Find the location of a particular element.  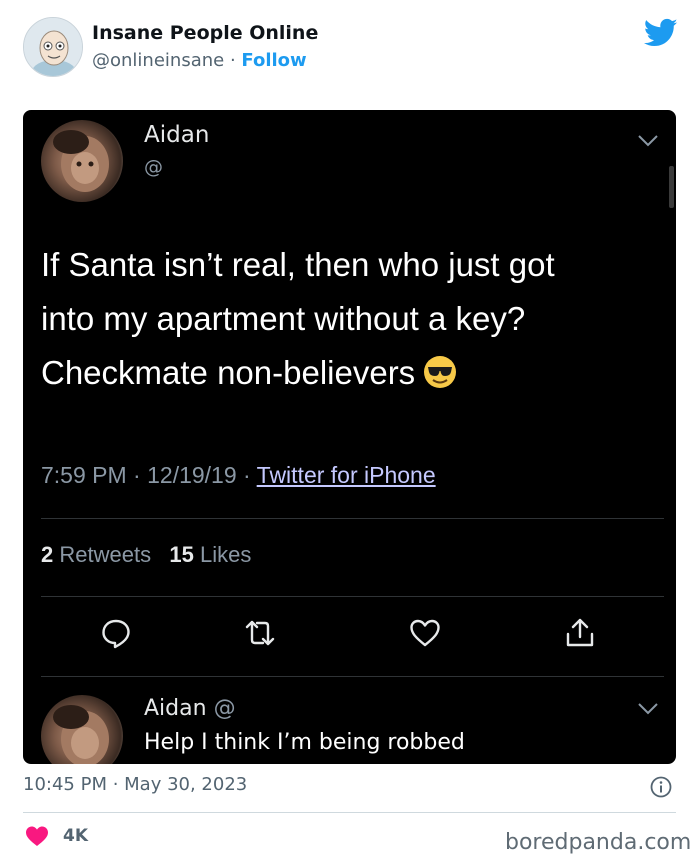

sunglasses-emoji-icon is located at coordinates (440, 372).